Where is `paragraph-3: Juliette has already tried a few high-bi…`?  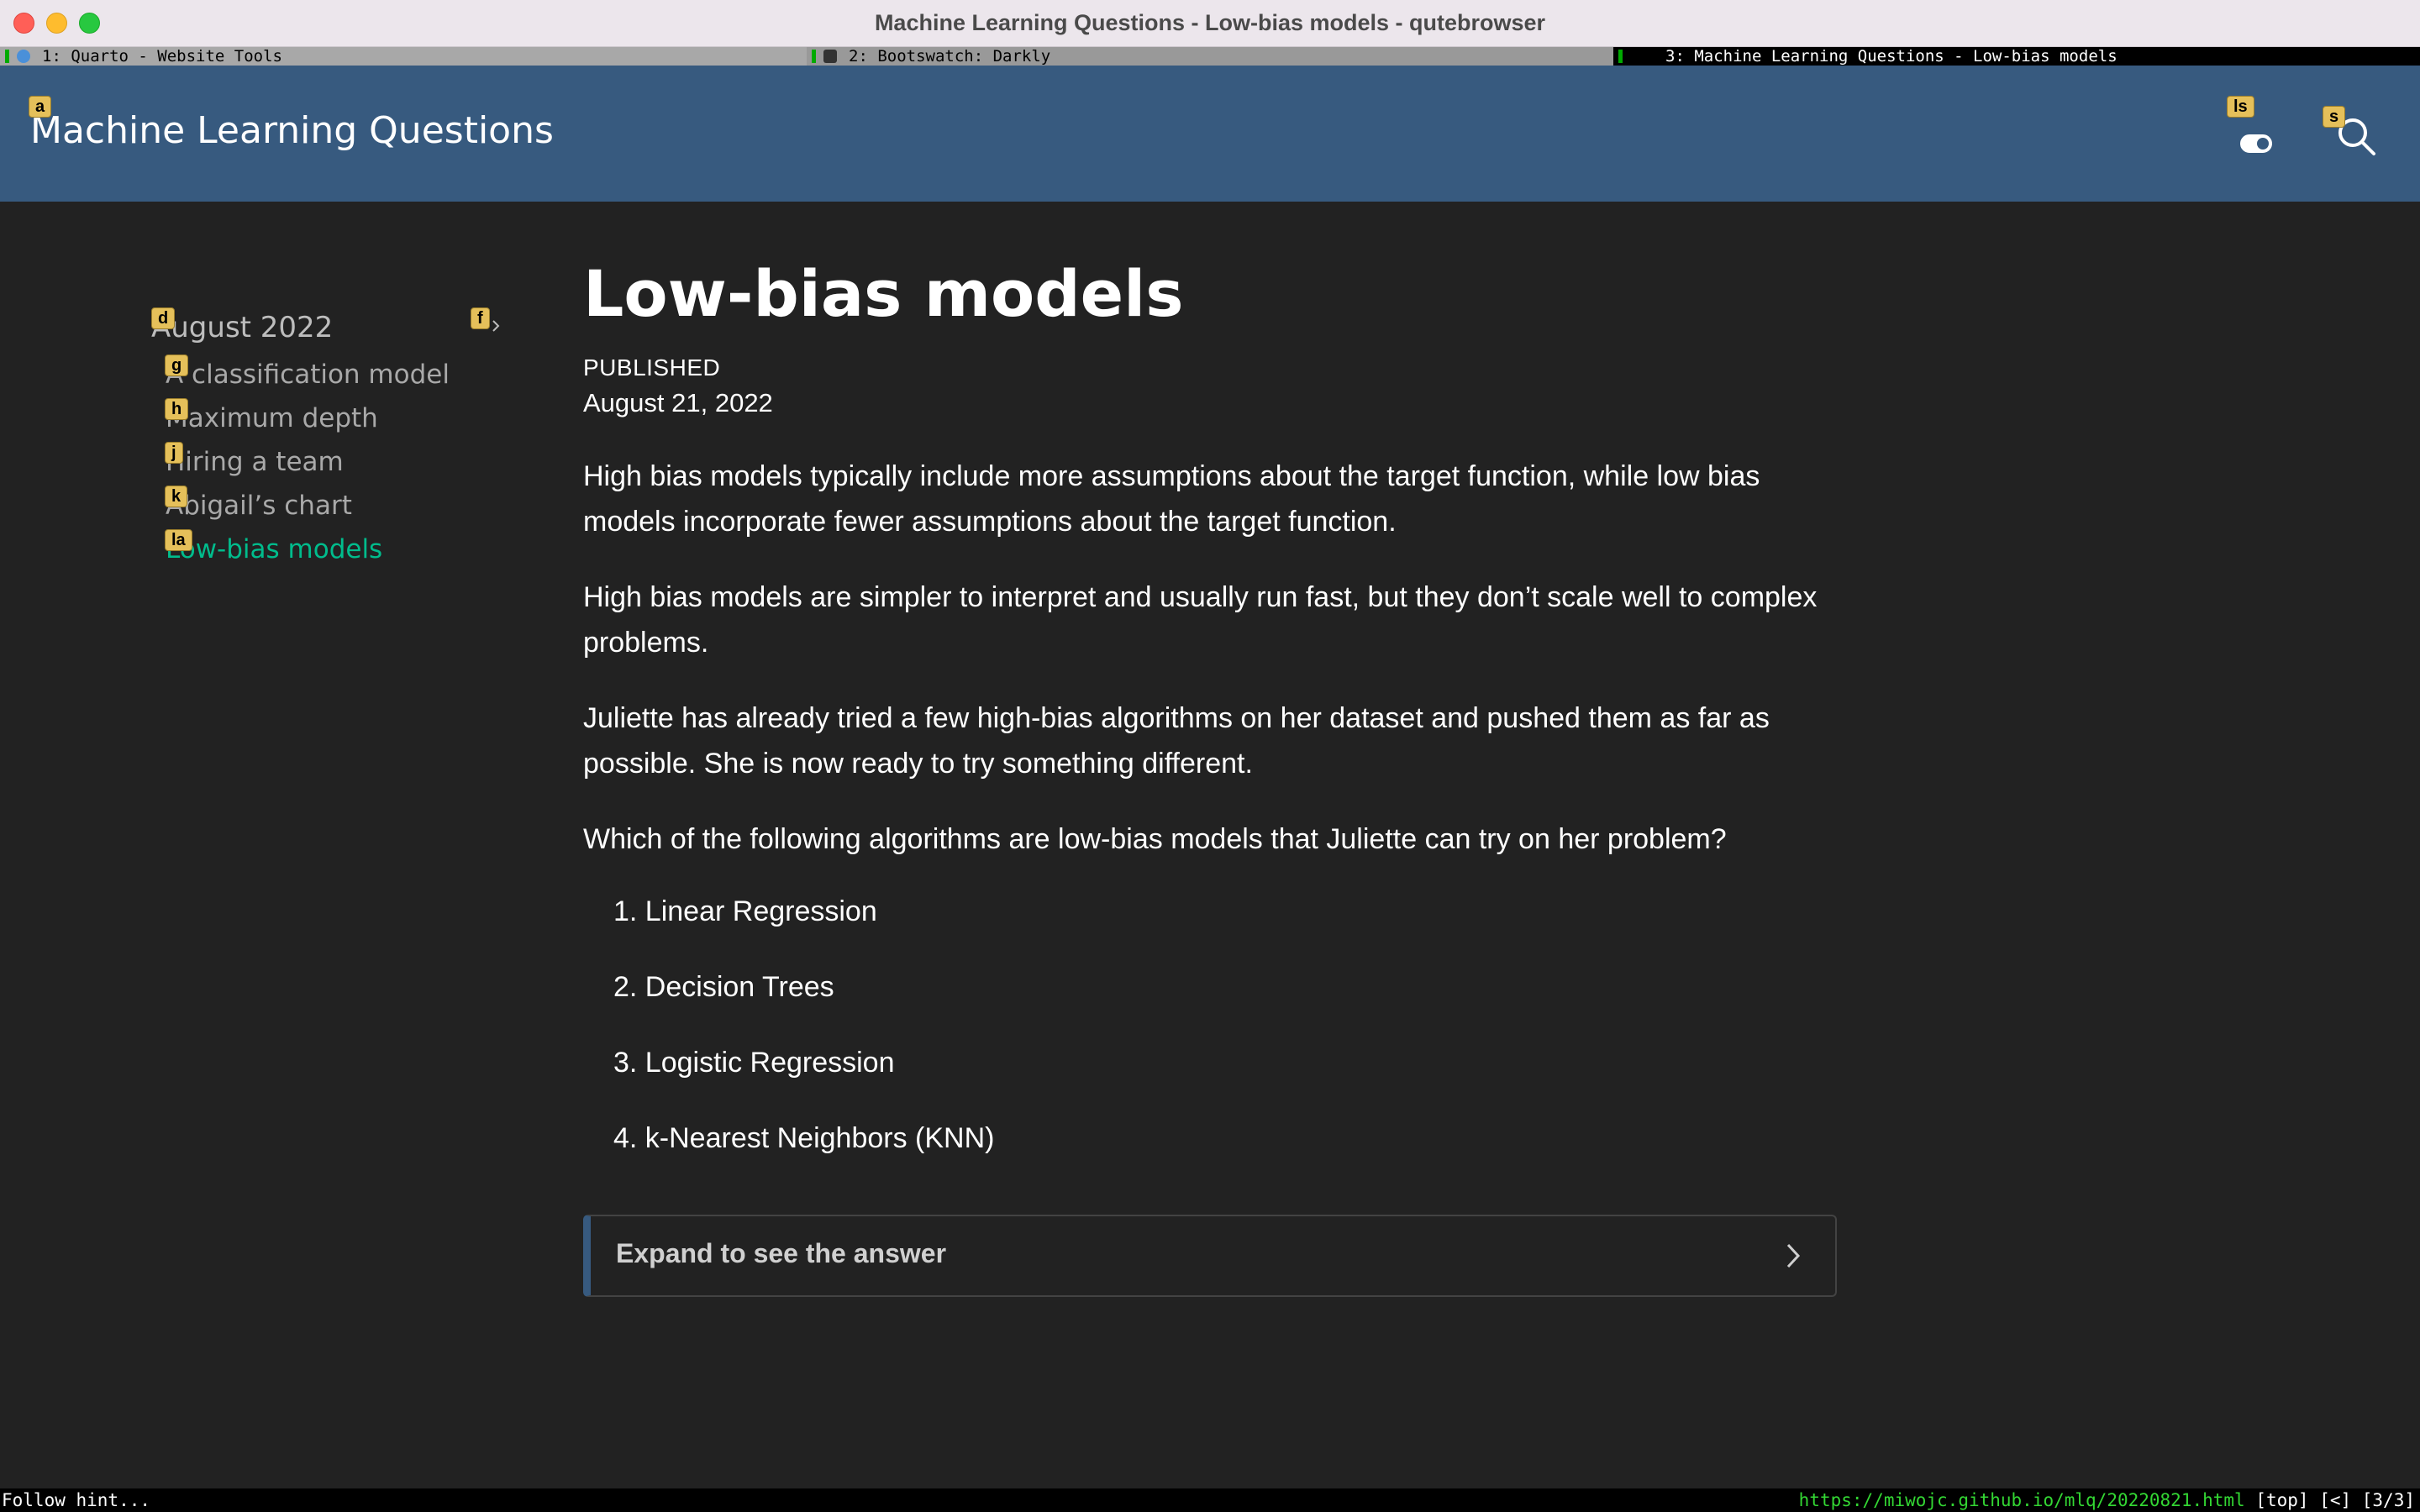 paragraph-3: Juliette has already tried a few high-bi… is located at coordinates (1176, 741).